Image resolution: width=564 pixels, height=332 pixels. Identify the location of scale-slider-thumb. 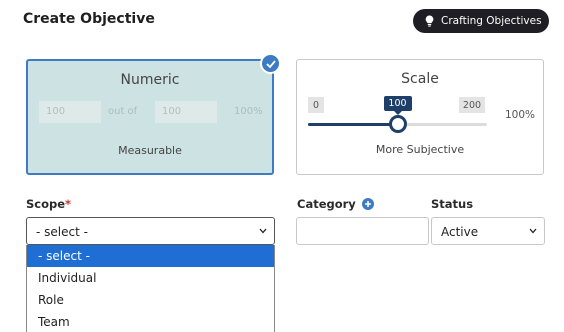
(397, 124).